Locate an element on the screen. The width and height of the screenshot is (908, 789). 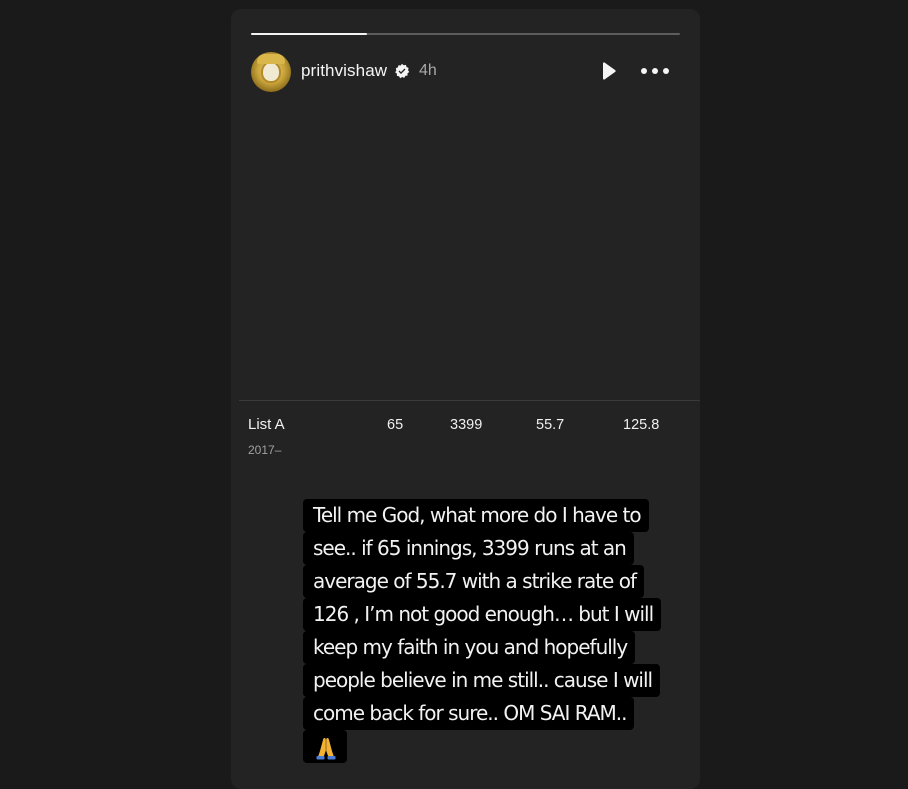
folded-hands-icon is located at coordinates (326, 748).